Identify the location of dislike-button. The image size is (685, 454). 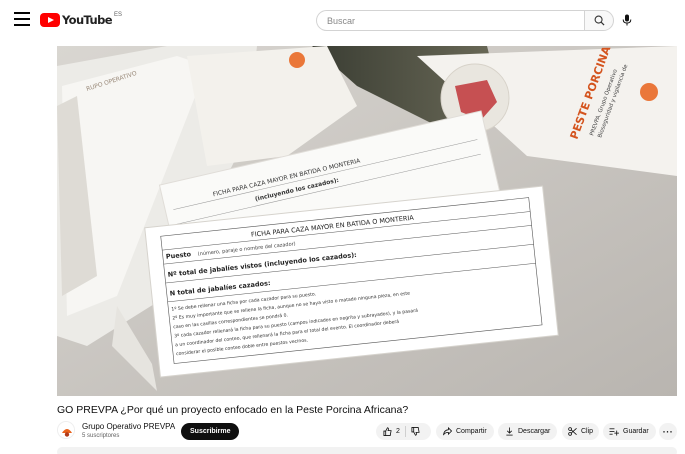
(415, 431).